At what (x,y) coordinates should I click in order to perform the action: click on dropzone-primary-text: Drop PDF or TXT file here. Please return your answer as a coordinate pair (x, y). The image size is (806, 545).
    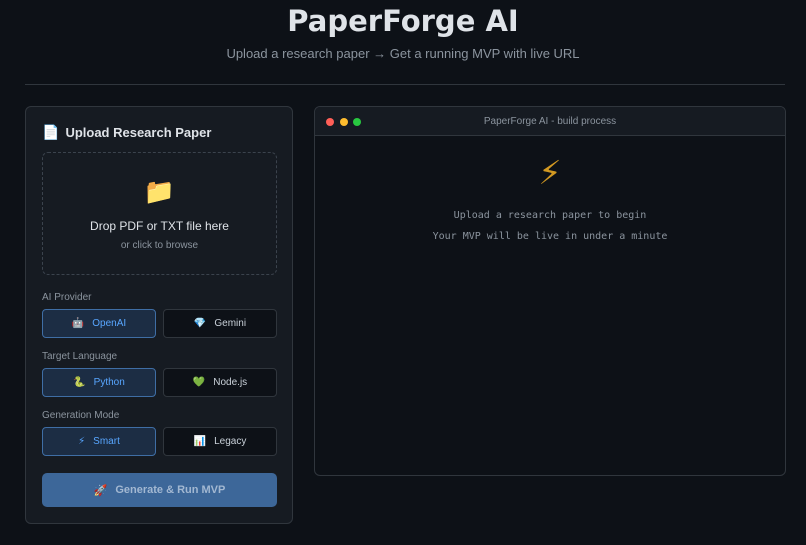
    Looking at the image, I should click on (159, 226).